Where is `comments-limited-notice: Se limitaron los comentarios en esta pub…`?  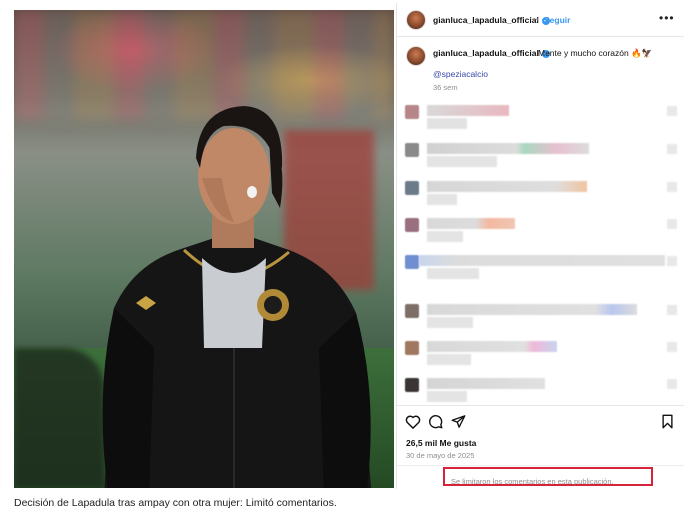 comments-limited-notice: Se limitaron los comentarios en esta pub… is located at coordinates (532, 481).